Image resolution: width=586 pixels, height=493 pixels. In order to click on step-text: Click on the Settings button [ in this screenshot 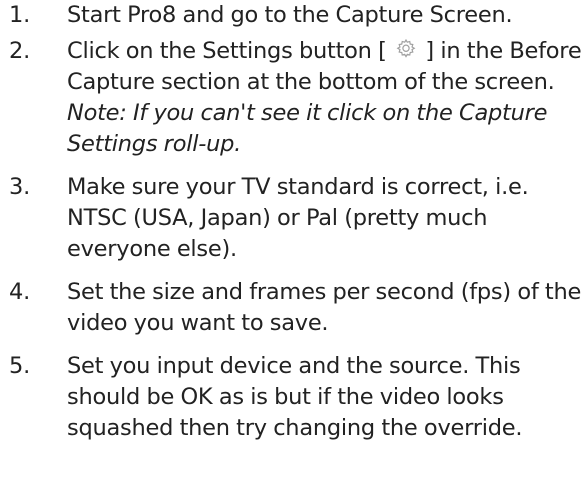, I will do `click(227, 51)`.